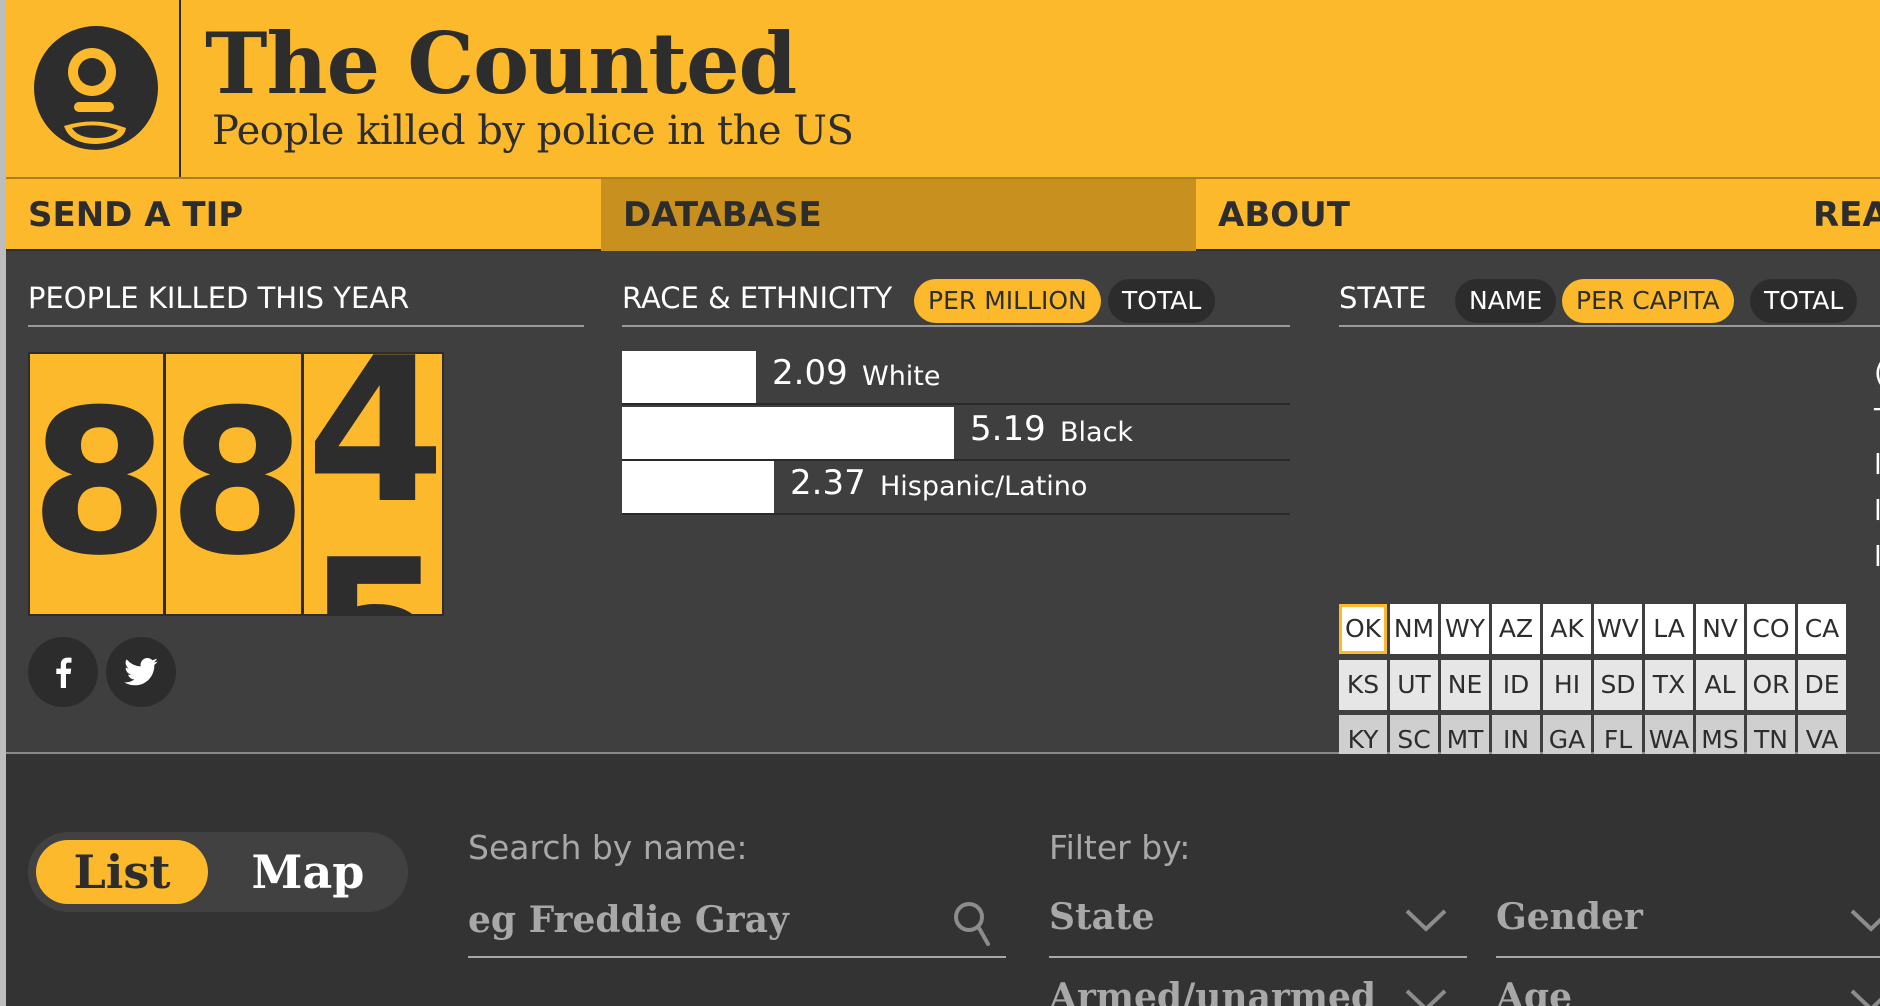  Describe the element at coordinates (1465, 629) in the screenshot. I see `state-cell-wy: WY` at that location.